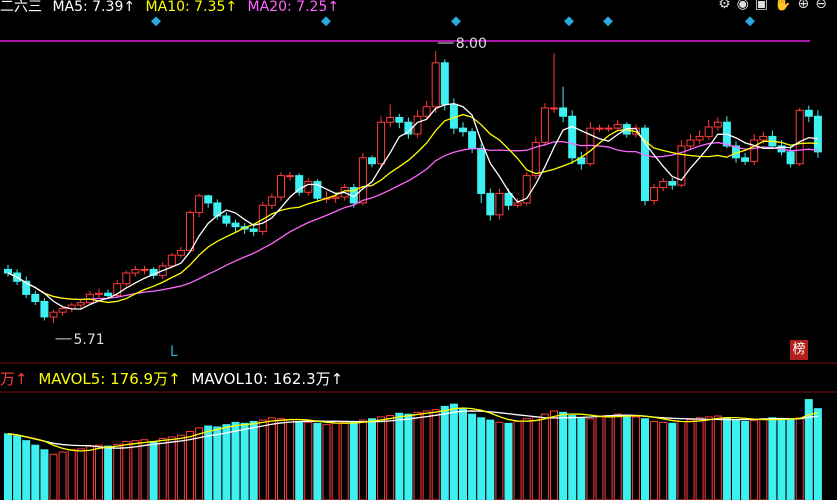  I want to click on chart-toolbar: ⚙◉▣✋⊕⊖, so click(775, 6).